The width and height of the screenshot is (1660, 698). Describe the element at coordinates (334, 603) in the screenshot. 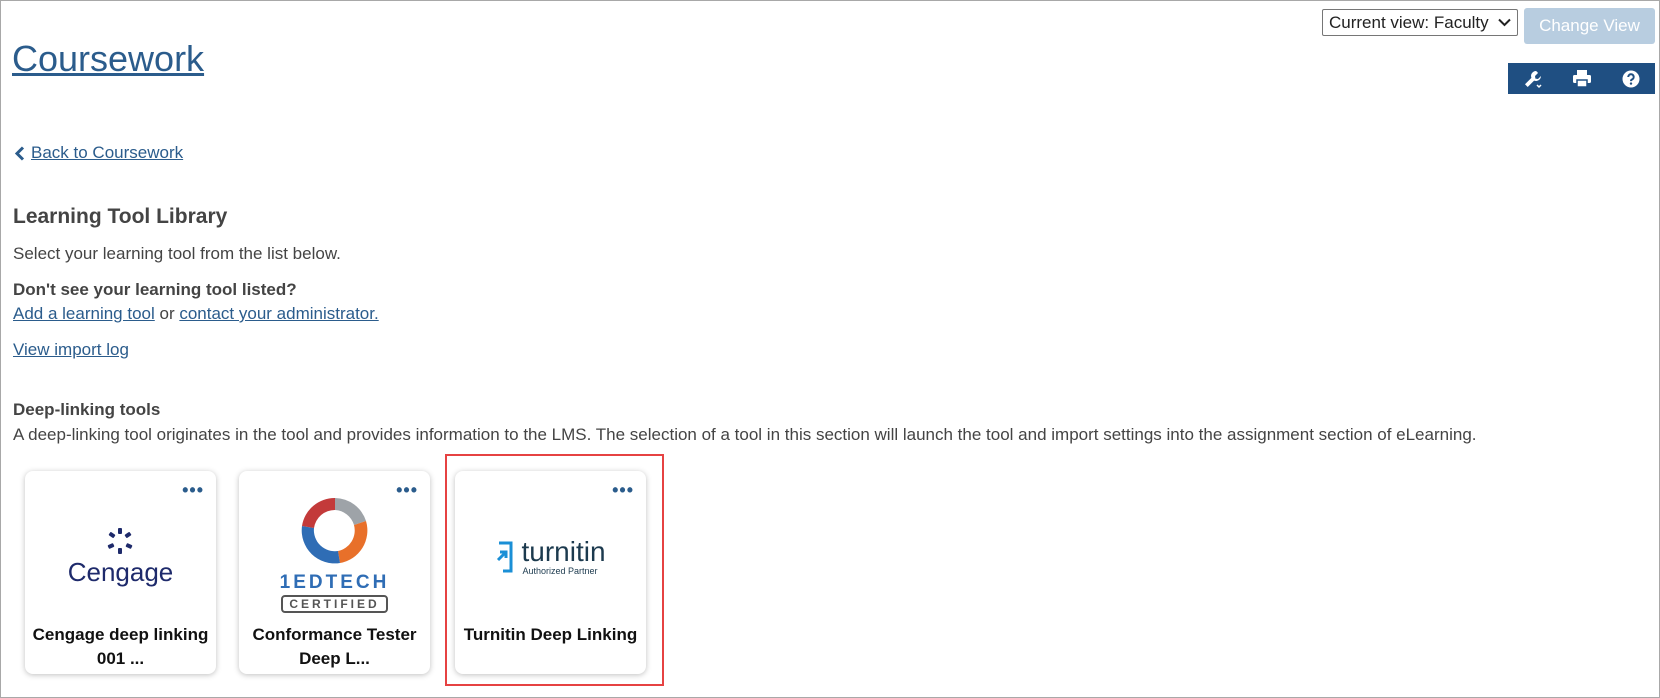

I see `edtech-certified-text: CERTIFIED` at that location.